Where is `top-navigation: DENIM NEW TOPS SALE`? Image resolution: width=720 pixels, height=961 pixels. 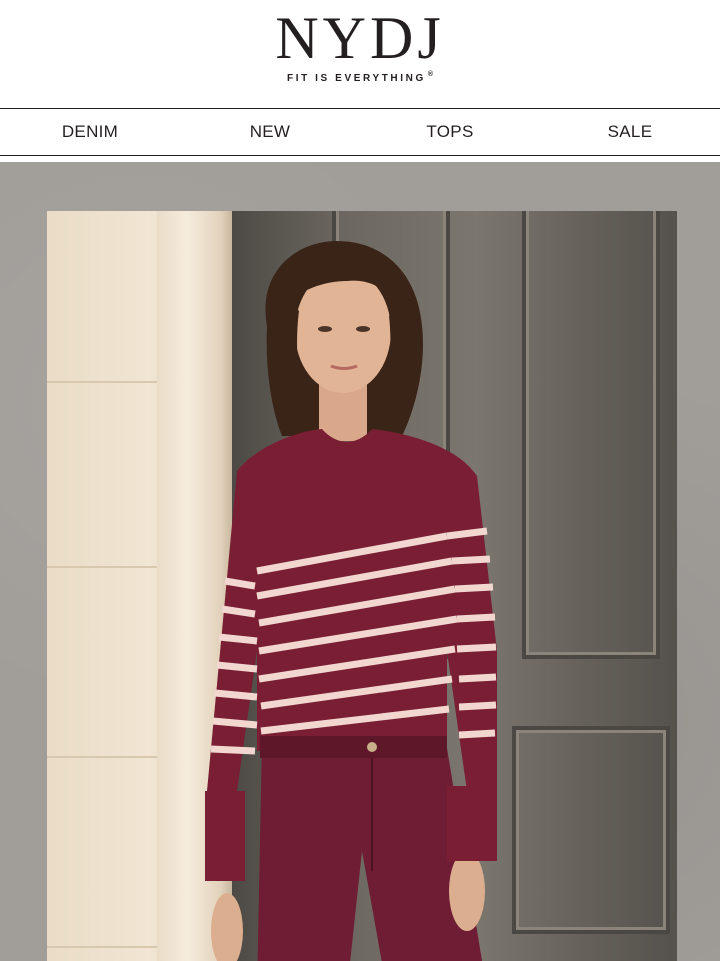
top-navigation: DENIM NEW TOPS SALE is located at coordinates (360, 132).